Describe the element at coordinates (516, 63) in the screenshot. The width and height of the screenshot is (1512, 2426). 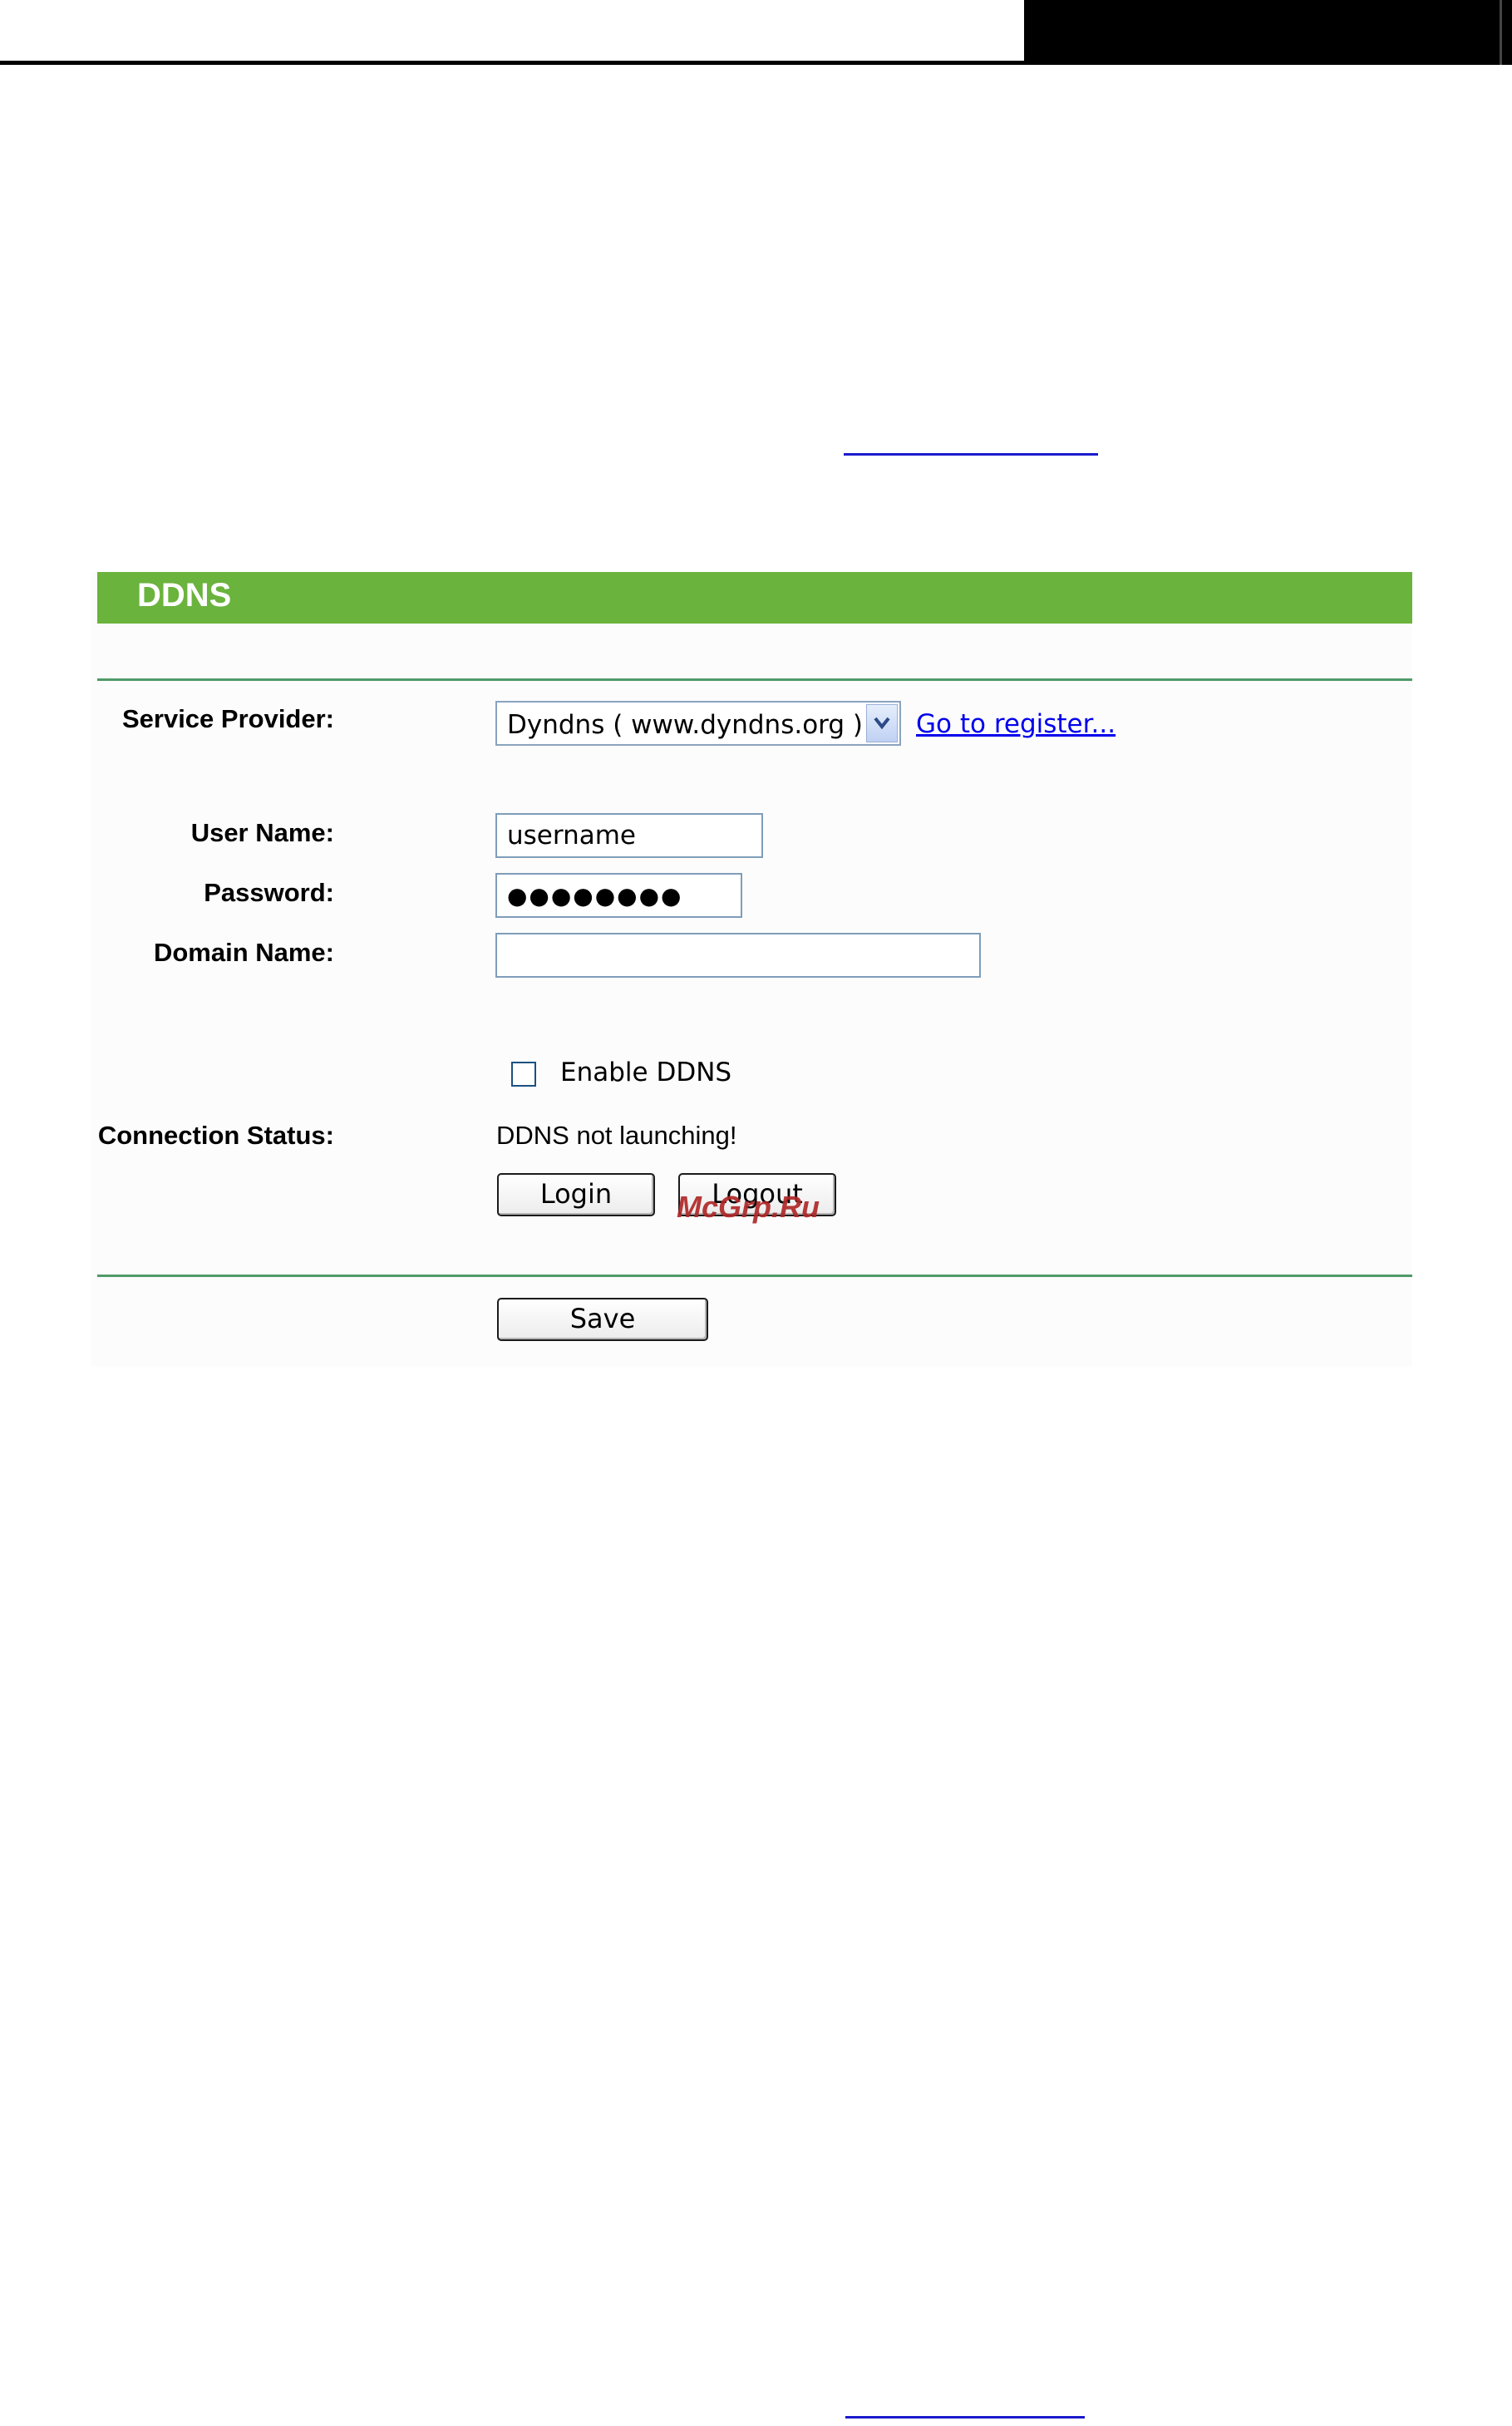
I see `page-top-rule` at that location.